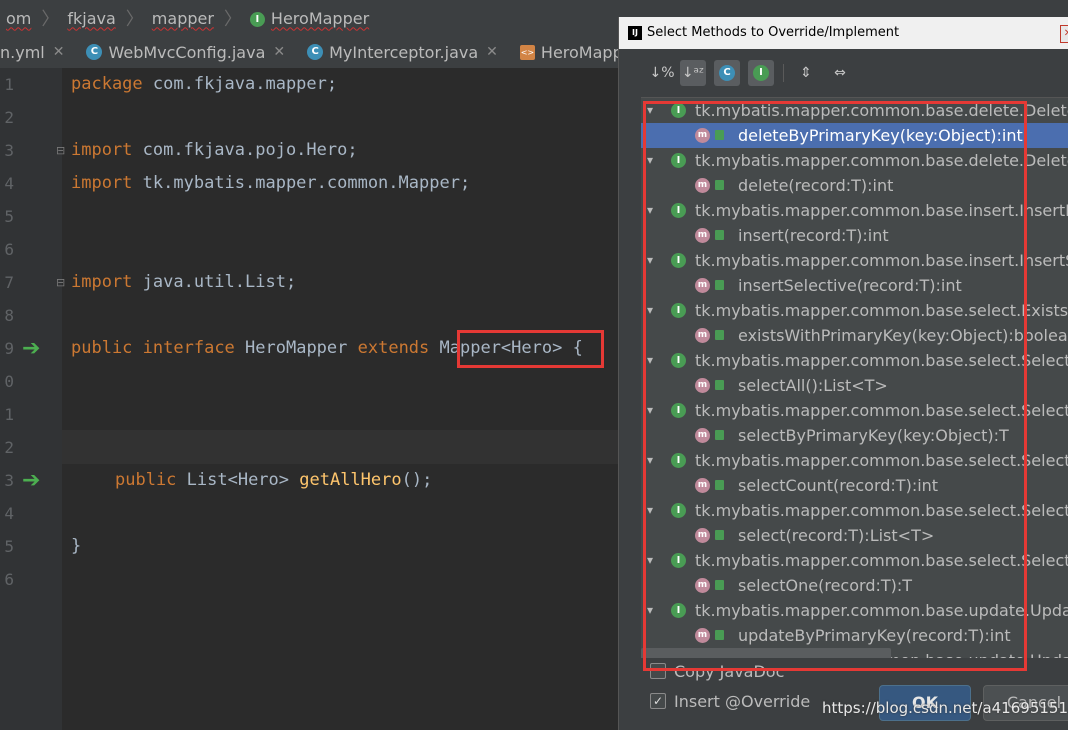 The image size is (1068, 730). Describe the element at coordinates (9, 315) in the screenshot. I see `line-number: 8` at that location.